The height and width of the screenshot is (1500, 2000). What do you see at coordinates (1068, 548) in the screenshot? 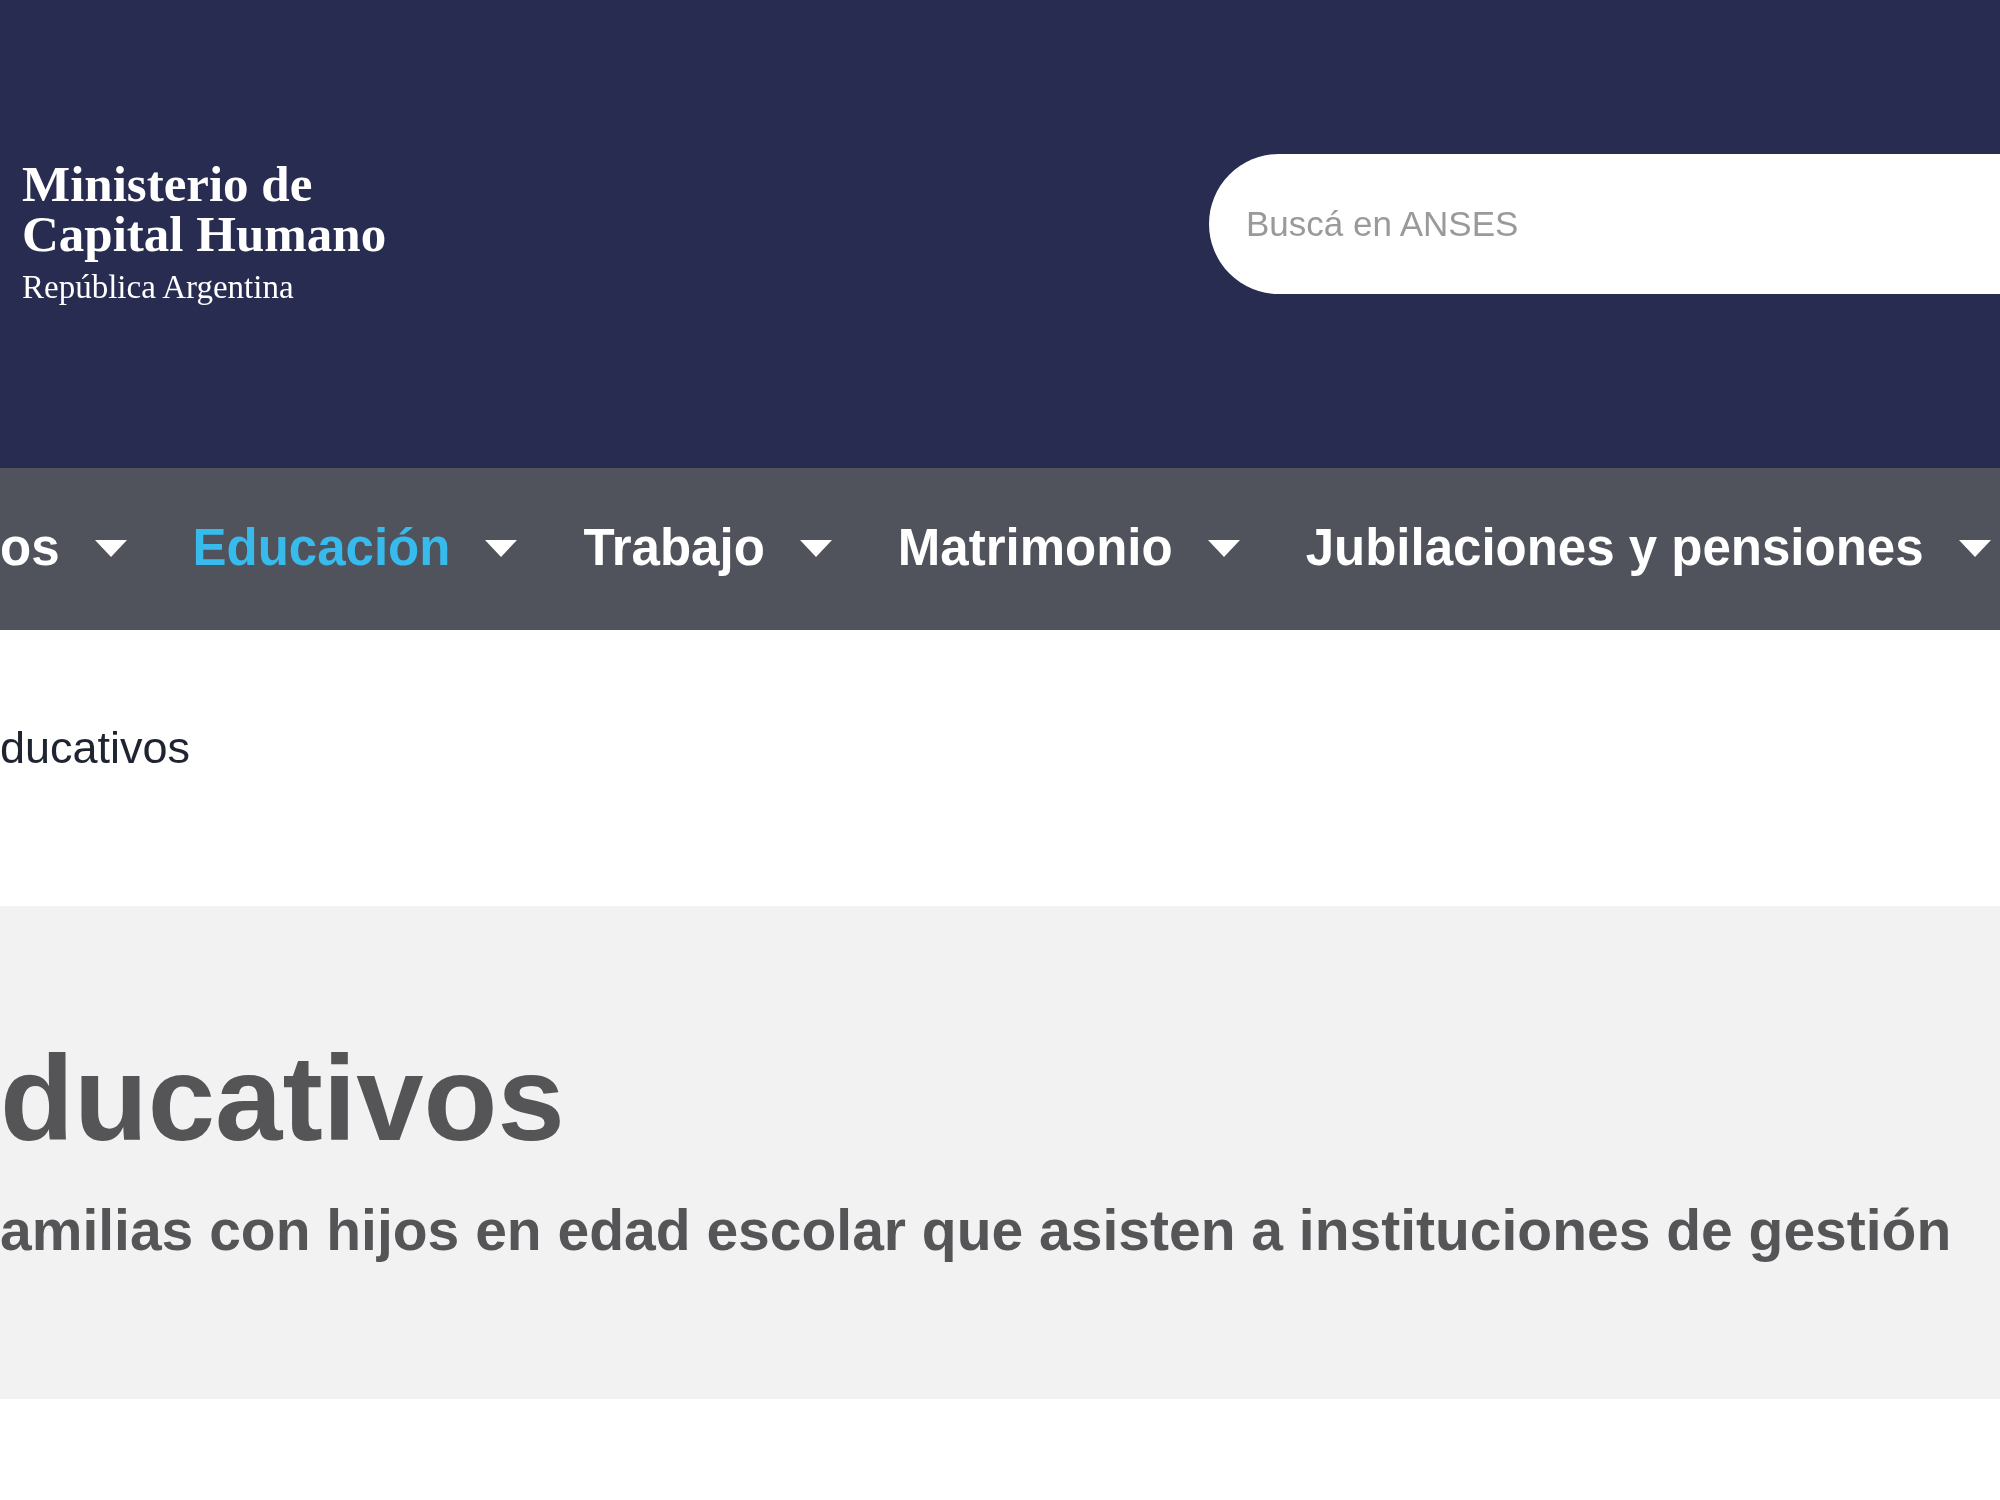
I see `nav-menu-item: Matrimonio` at bounding box center [1068, 548].